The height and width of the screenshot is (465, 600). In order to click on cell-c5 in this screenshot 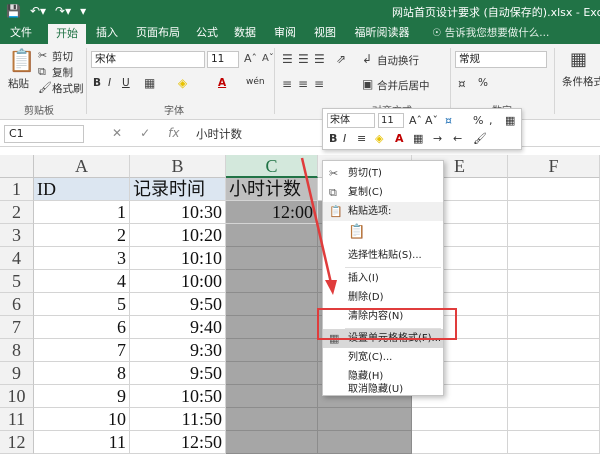, I will do `click(272, 281)`.